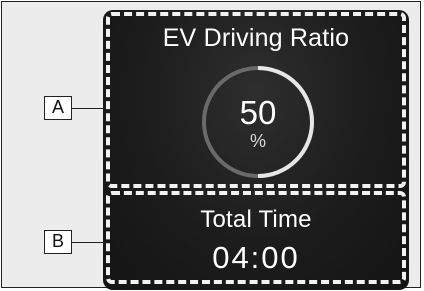  What do you see at coordinates (256, 38) in the screenshot?
I see `ev-driving-ratio-title: EV Driving Ratio` at bounding box center [256, 38].